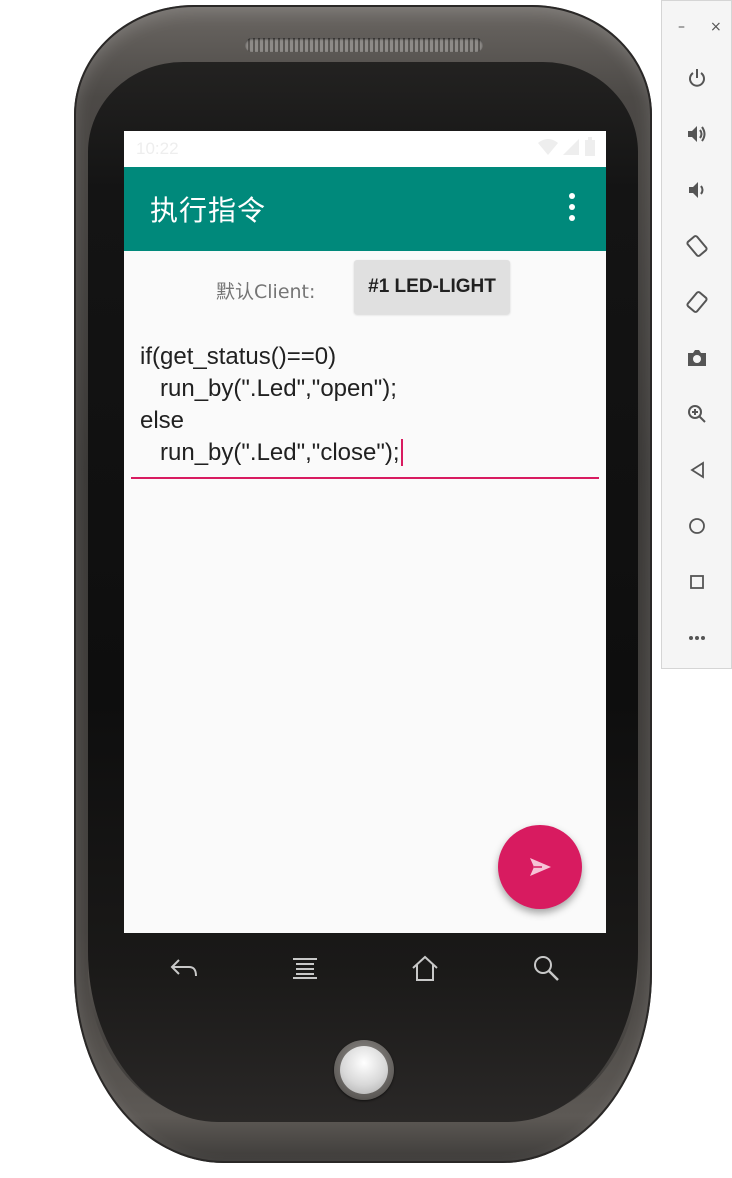  Describe the element at coordinates (548, 147) in the screenshot. I see `wifi-icon` at that location.